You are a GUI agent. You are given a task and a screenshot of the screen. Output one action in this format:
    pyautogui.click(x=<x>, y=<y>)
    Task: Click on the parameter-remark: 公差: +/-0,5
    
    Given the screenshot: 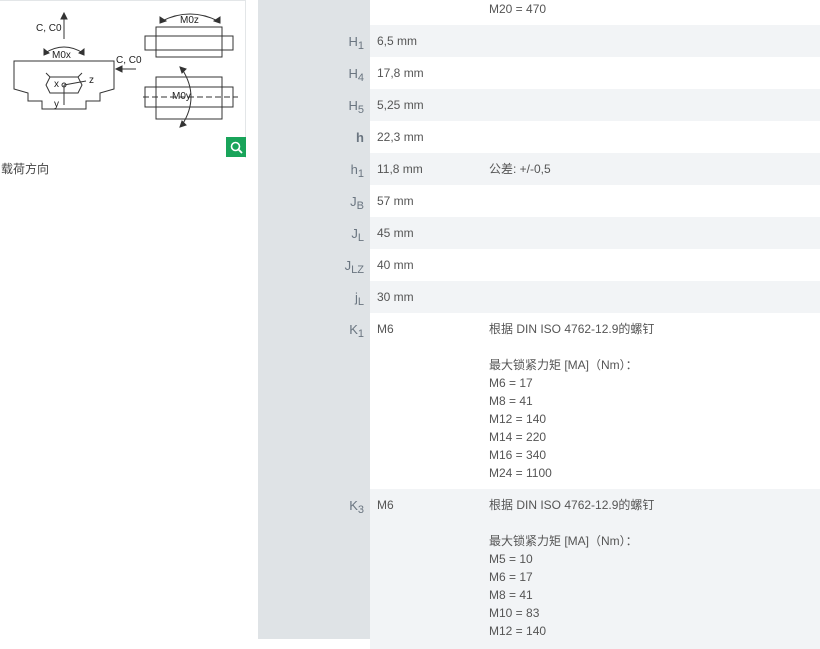 What is the action you would take?
    pyautogui.click(x=520, y=169)
    